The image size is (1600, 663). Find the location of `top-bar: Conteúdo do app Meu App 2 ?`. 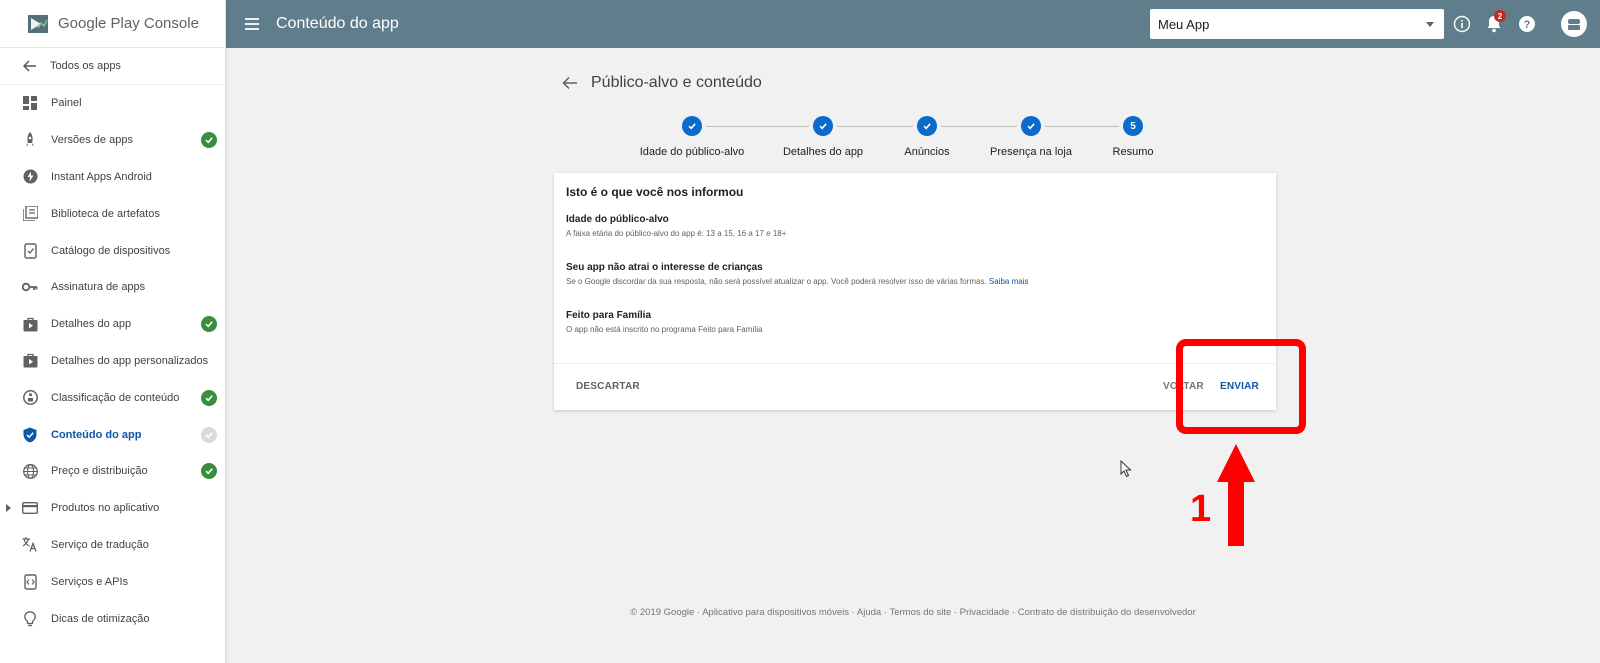

top-bar: Conteúdo do app Meu App 2 ? is located at coordinates (913, 24).